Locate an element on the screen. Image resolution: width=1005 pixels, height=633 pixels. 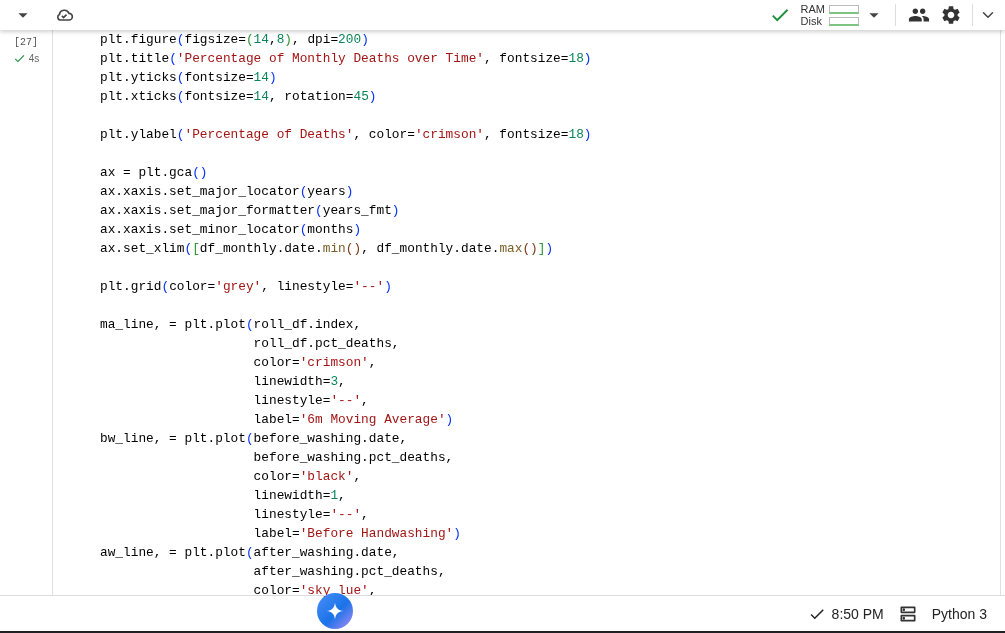
code-line: roll_df.pct_deaths, is located at coordinates (326, 344).